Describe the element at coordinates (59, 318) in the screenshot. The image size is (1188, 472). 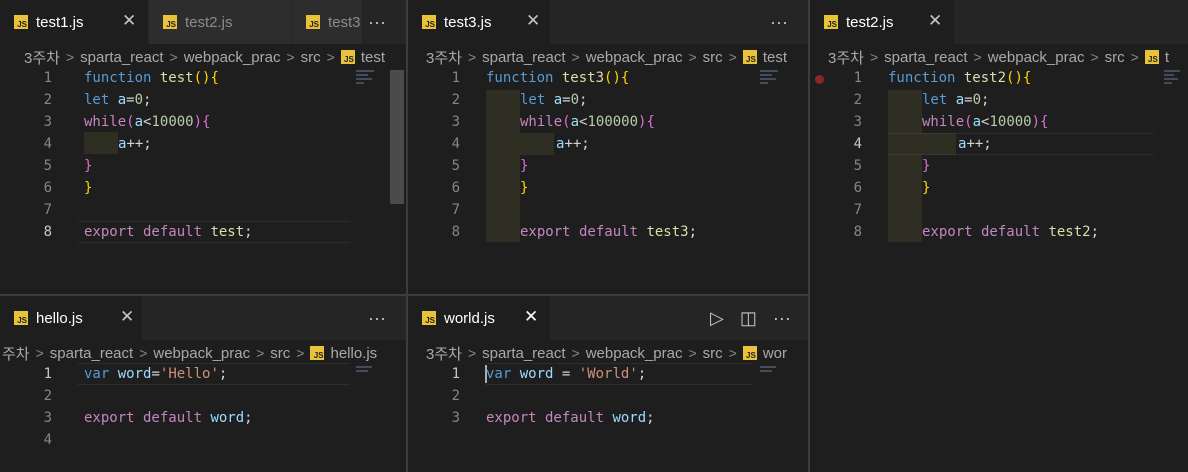
I see `tab-label: hello.js` at that location.